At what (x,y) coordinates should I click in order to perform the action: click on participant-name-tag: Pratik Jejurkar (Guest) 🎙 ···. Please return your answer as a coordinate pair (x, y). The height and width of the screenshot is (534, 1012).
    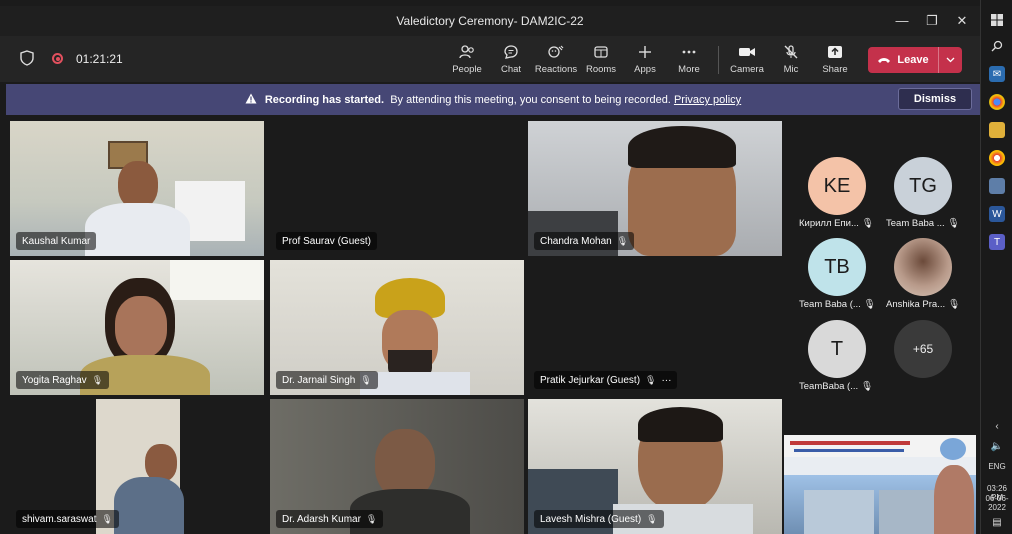
    Looking at the image, I should click on (606, 380).